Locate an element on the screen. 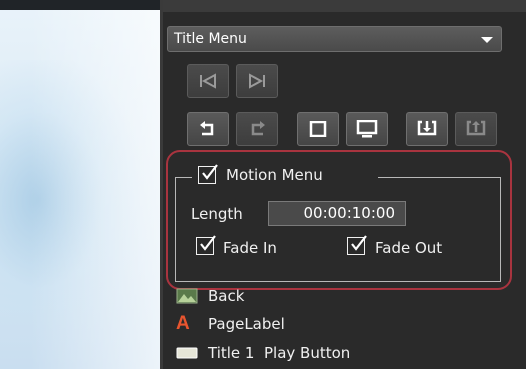  text-label-icon: A is located at coordinates (183, 323).